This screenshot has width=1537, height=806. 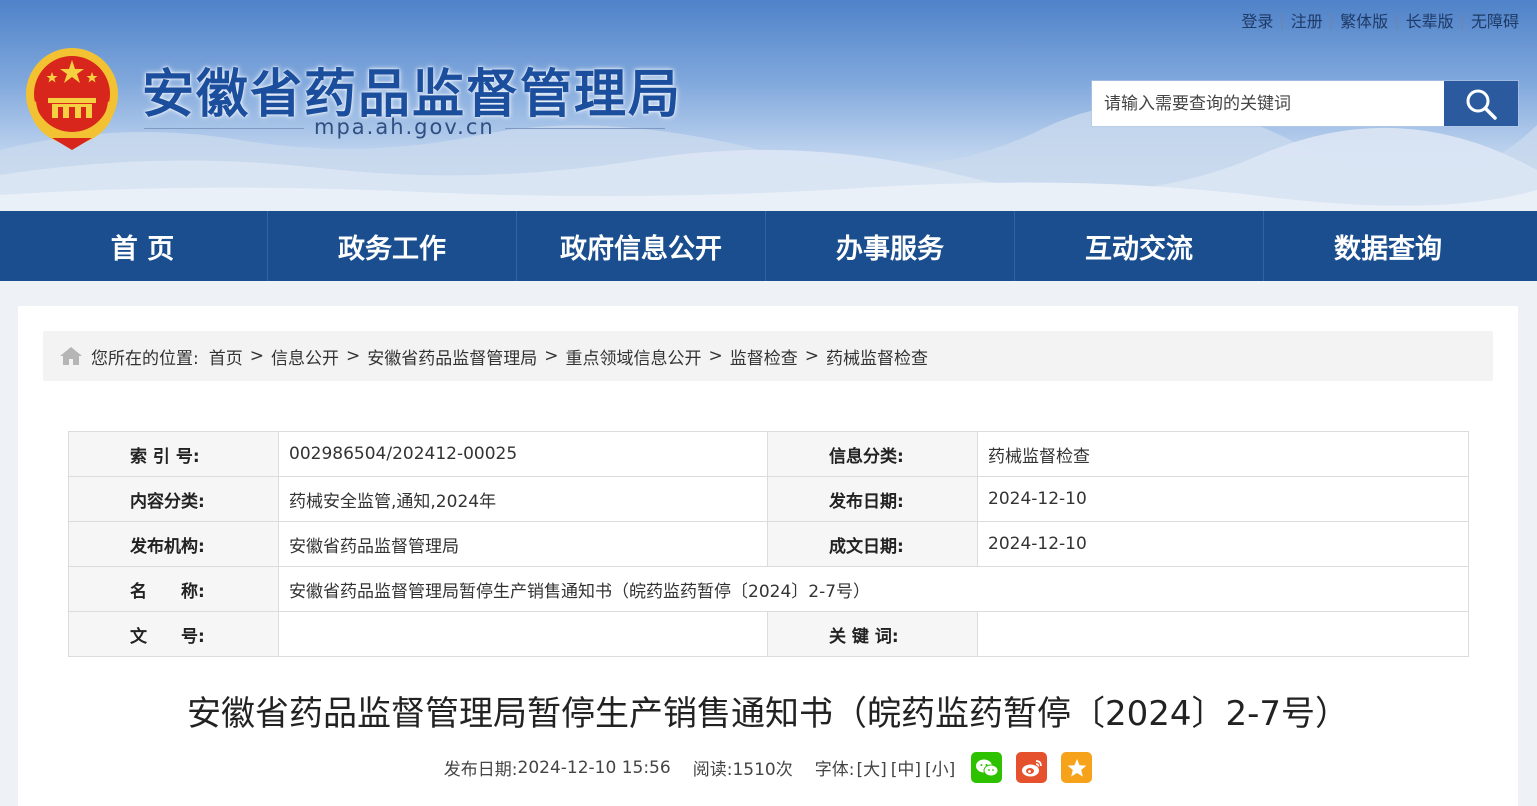 I want to click on domain-underline-right, so click(x=585, y=128).